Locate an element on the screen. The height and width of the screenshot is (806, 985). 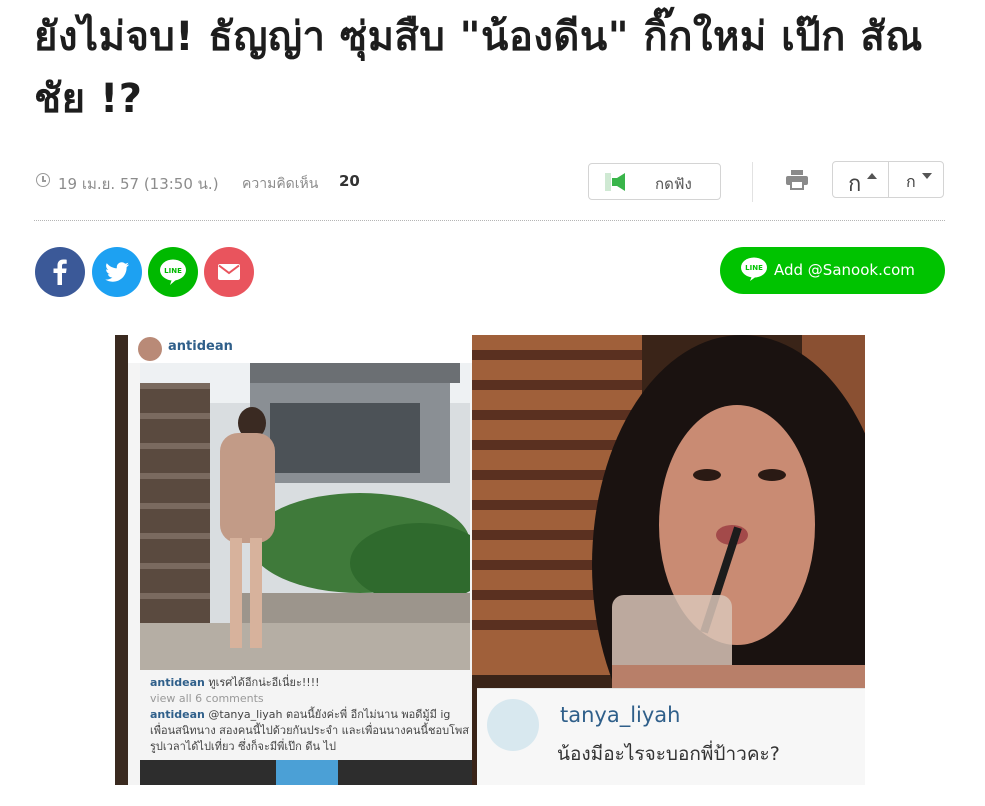
caret-down-icon is located at coordinates (927, 176).